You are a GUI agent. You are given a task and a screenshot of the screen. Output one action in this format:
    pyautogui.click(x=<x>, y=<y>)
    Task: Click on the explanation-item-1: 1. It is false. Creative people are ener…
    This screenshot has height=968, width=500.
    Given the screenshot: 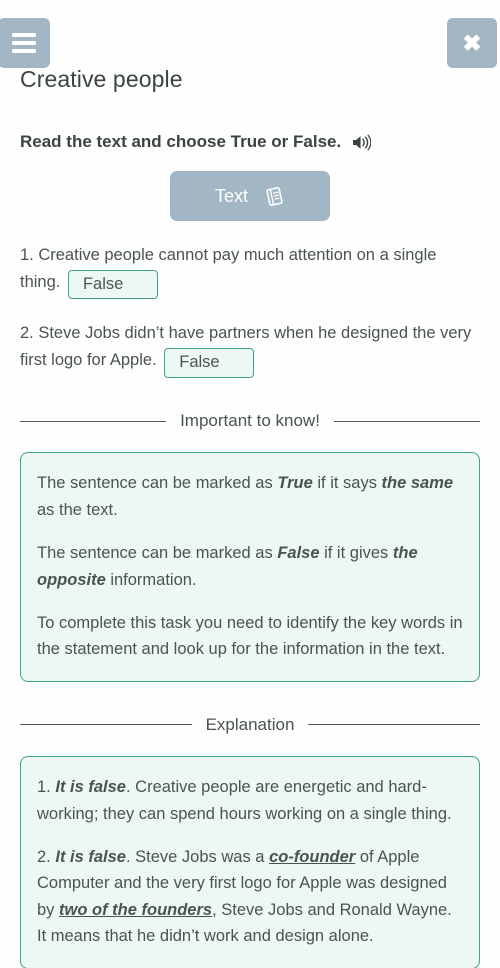 What is the action you would take?
    pyautogui.click(x=250, y=800)
    